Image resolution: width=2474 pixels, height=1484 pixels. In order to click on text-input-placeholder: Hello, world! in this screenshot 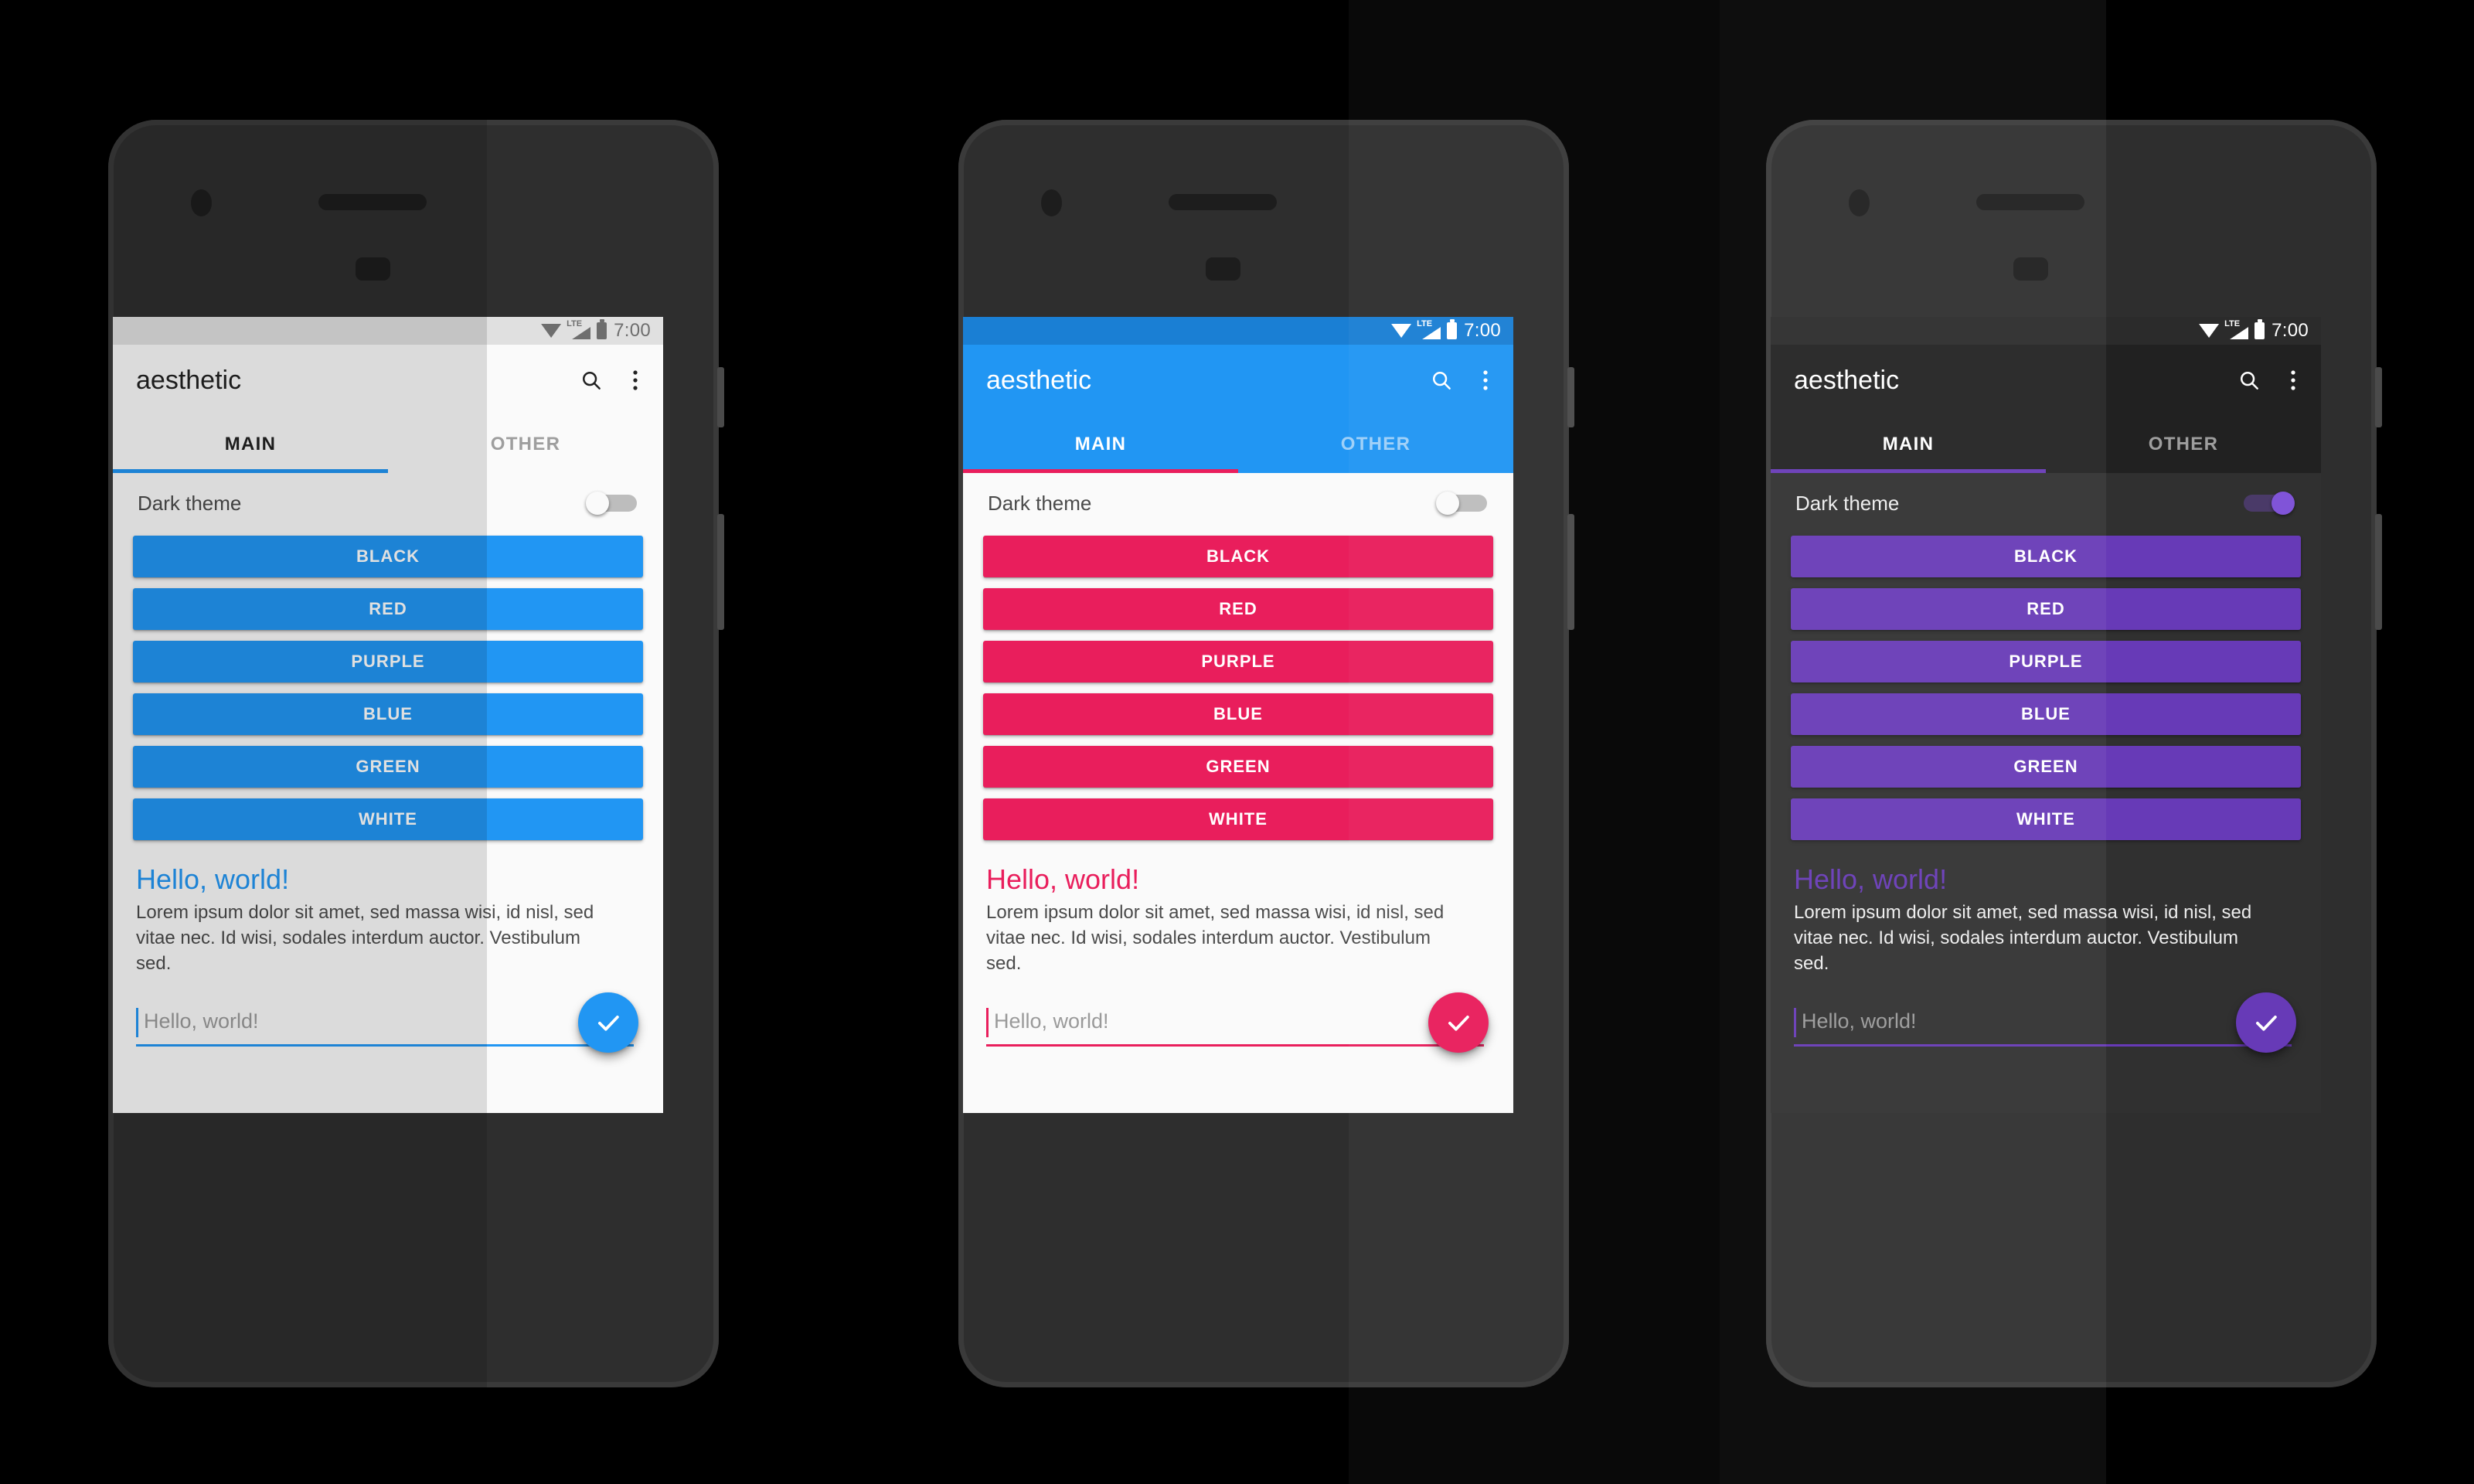, I will do `click(201, 1021)`.